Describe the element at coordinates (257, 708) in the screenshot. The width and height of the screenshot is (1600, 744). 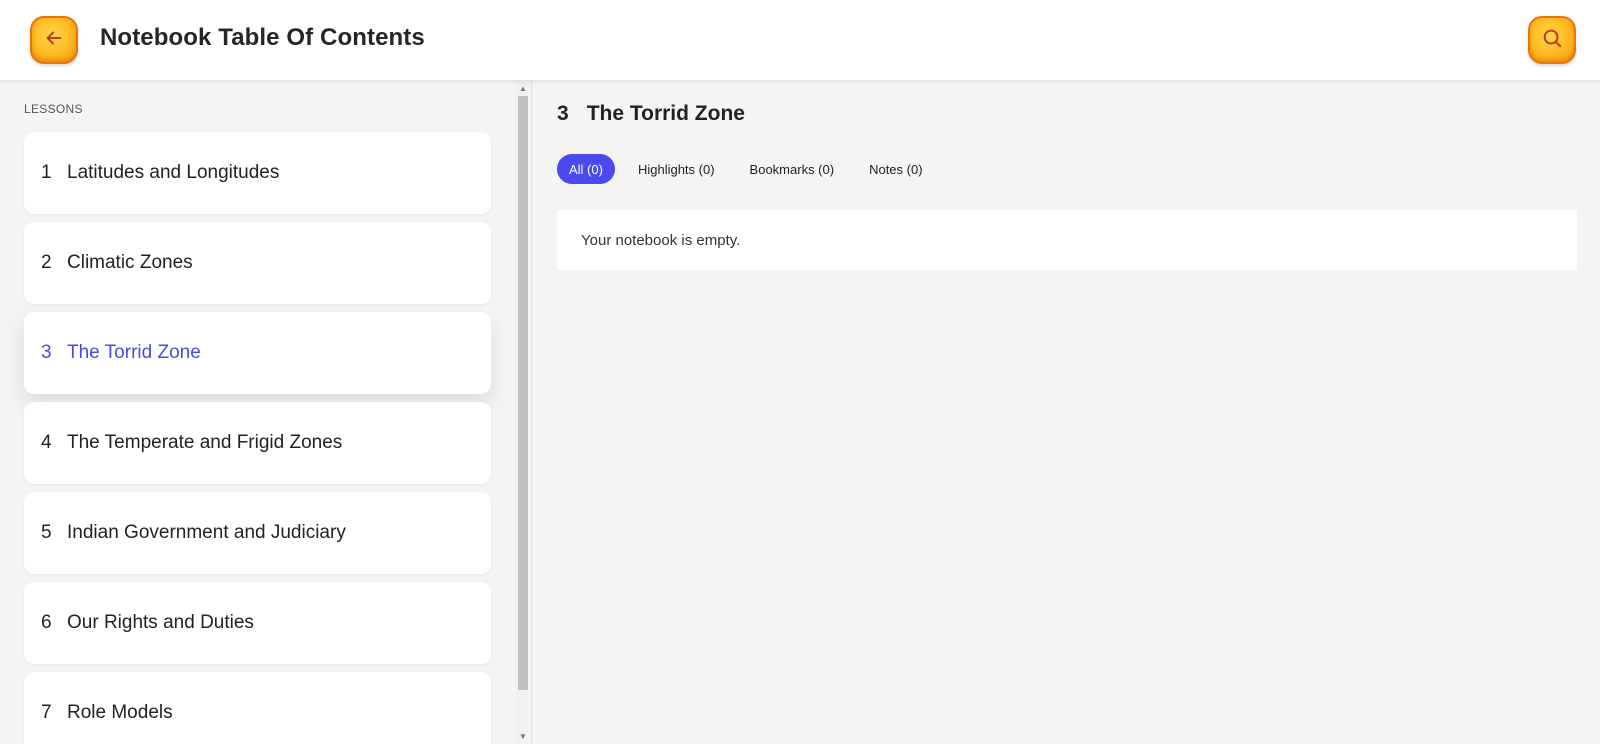
I see `lesson-item: 7 Role Models` at that location.